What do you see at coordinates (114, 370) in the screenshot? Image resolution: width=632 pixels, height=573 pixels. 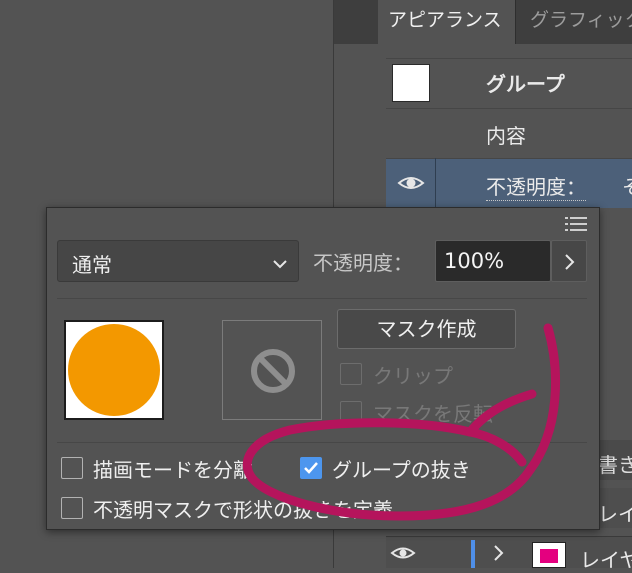 I see `artwork-thumbnail` at bounding box center [114, 370].